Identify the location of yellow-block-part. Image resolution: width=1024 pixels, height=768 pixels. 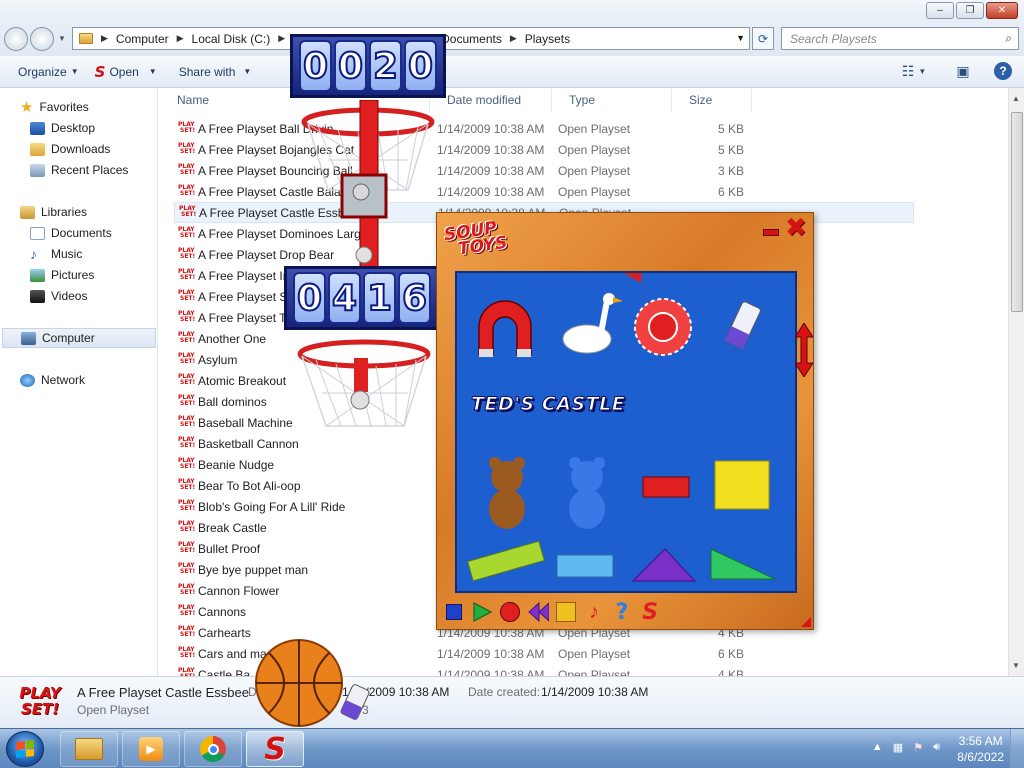
(742, 485).